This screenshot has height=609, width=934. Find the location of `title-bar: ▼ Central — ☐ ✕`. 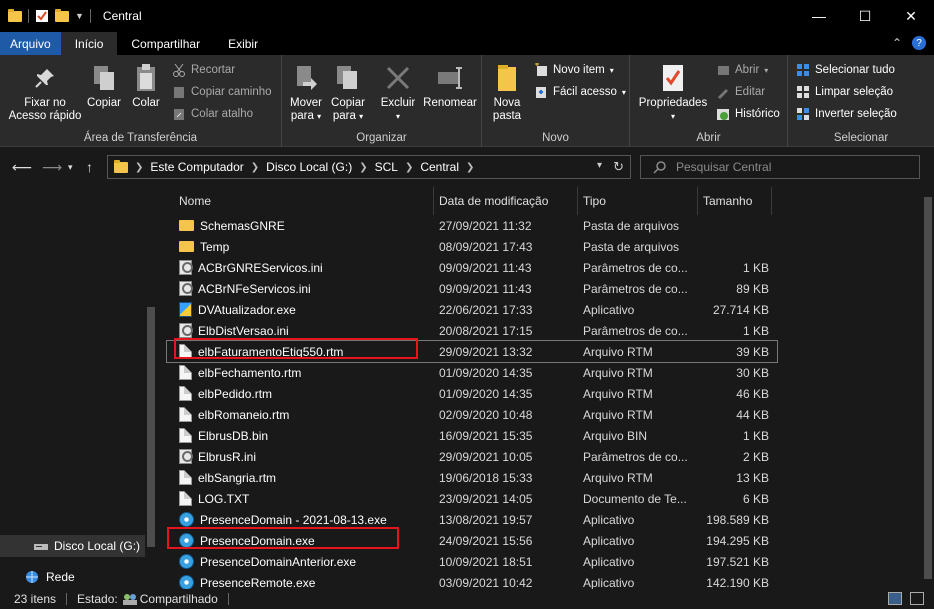

title-bar: ▼ Central — ☐ ✕ is located at coordinates (467, 16).